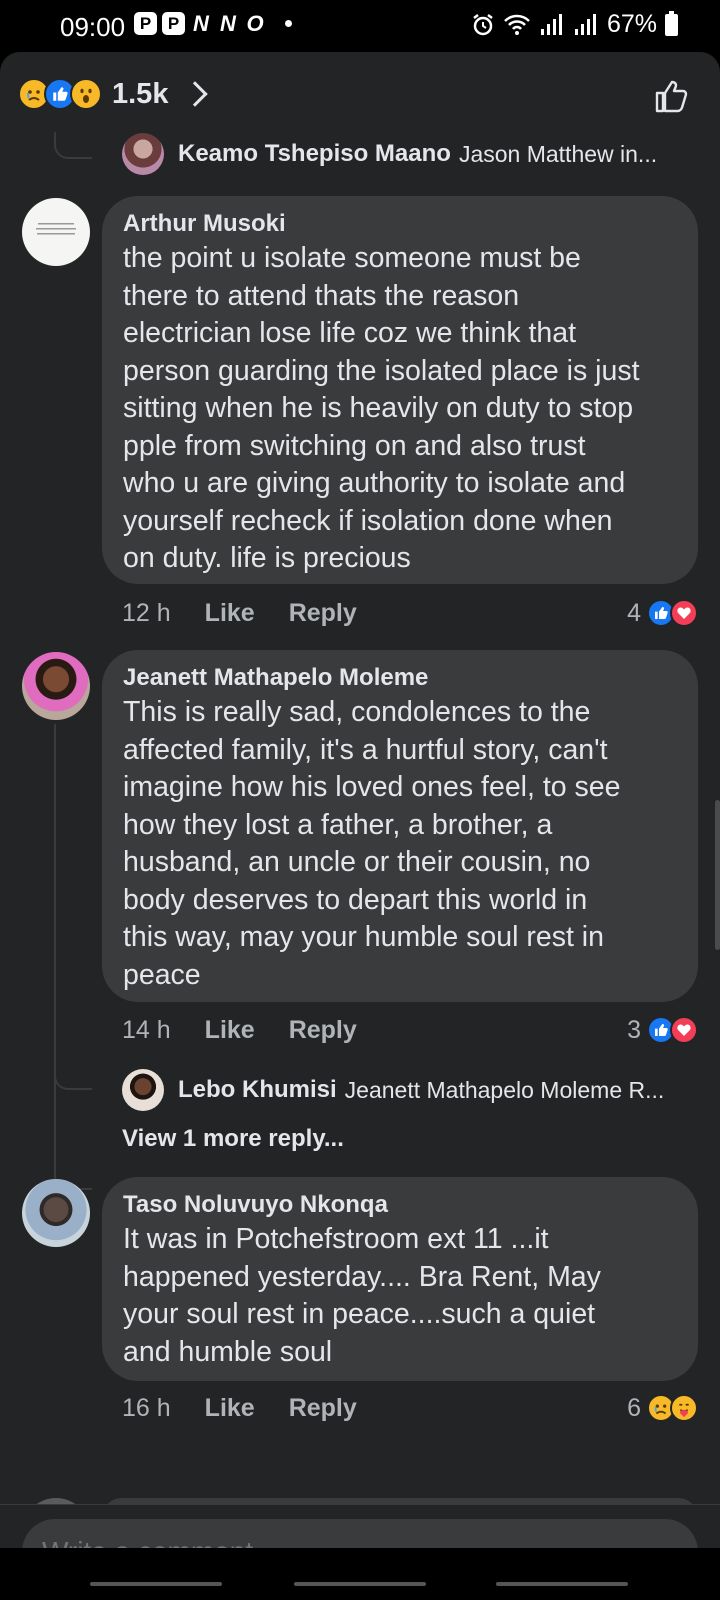 The height and width of the screenshot is (1600, 720). What do you see at coordinates (634, 1407) in the screenshot?
I see `reaction-count: 6` at bounding box center [634, 1407].